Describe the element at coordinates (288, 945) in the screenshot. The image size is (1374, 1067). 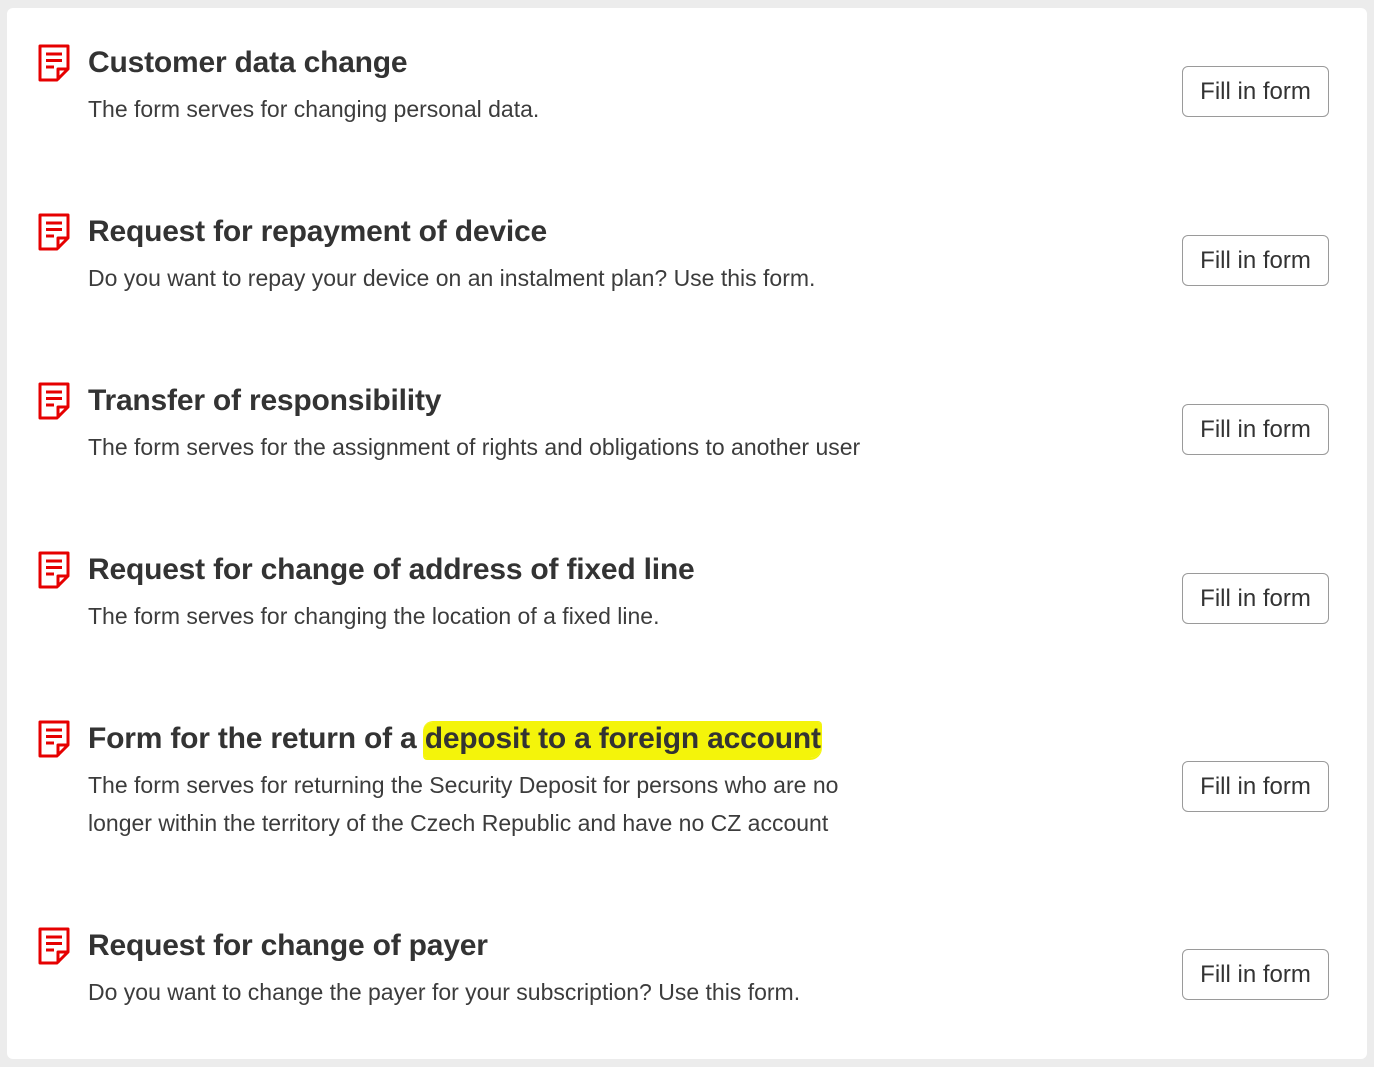
I see `form-title: Request for change of payer` at that location.